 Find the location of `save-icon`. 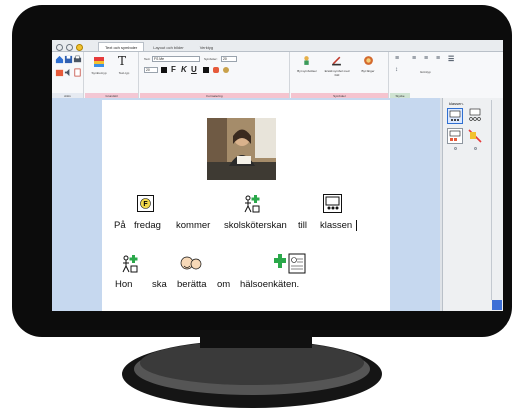

save-icon is located at coordinates (68, 59).